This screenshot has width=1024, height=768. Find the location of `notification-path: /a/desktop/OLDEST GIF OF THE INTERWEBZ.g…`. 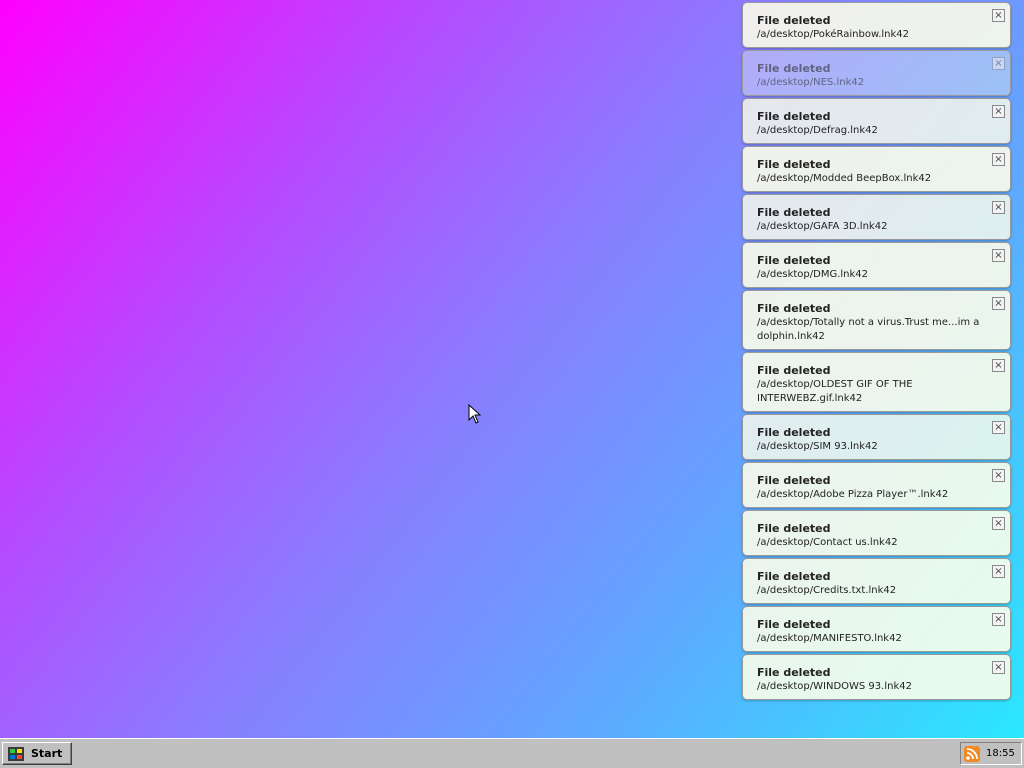

notification-path: /a/desktop/OLDEST GIF OF THE INTERWEBZ.g… is located at coordinates (835, 391).